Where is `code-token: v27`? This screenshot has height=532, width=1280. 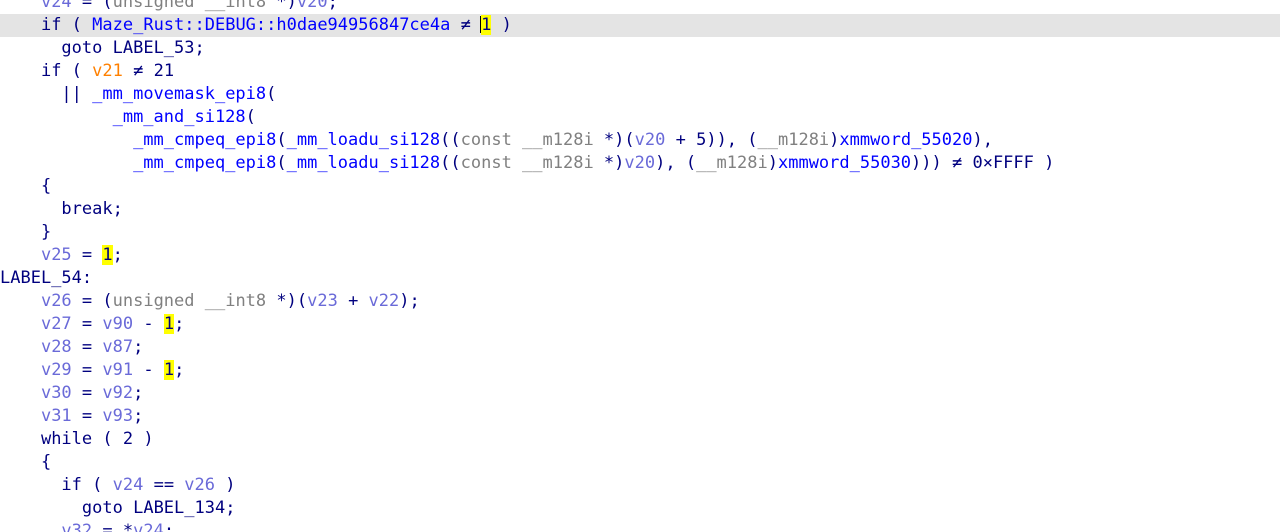 code-token: v27 is located at coordinates (56, 324).